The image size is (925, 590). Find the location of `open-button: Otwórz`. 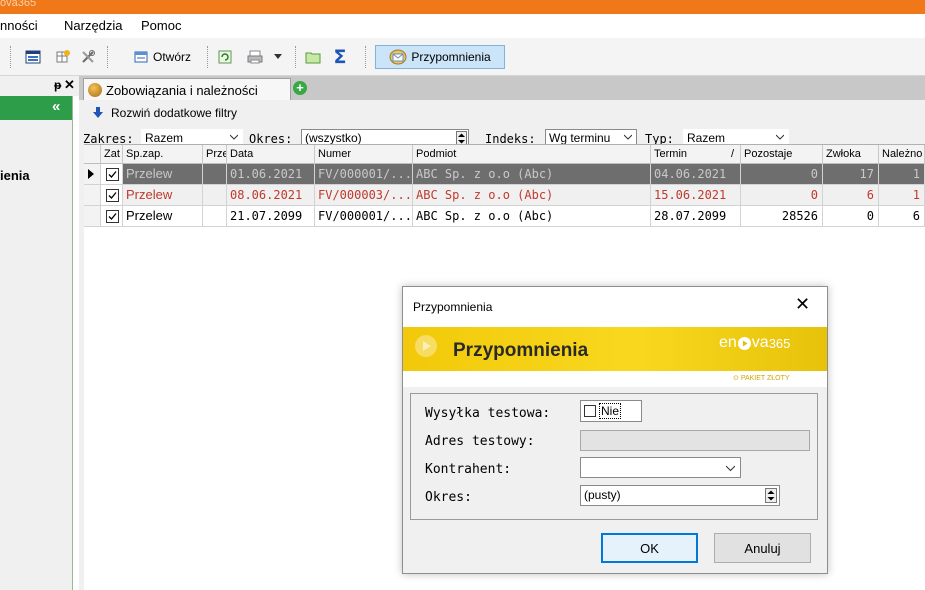

open-button: Otwórz is located at coordinates (162, 57).